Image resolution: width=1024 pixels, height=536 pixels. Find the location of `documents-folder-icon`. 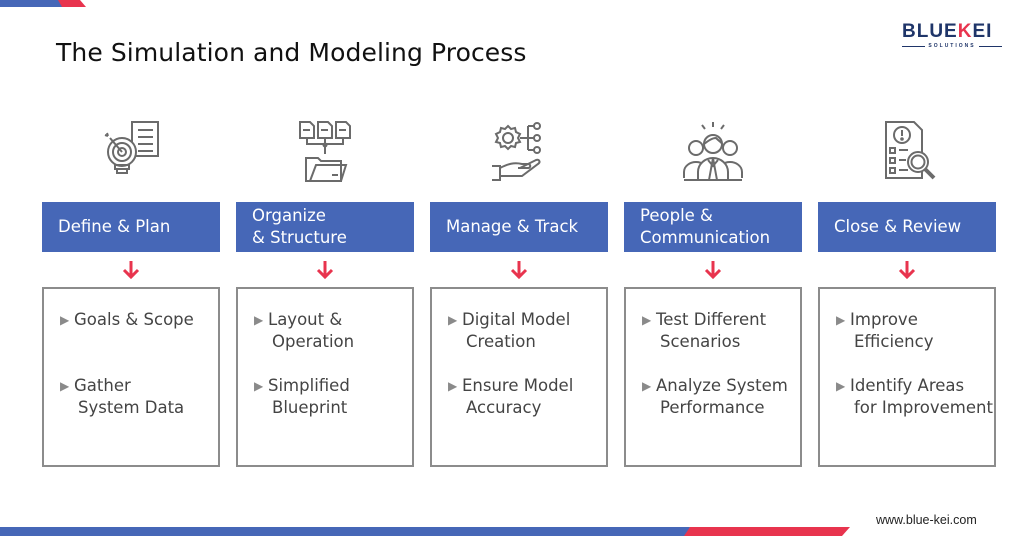

documents-folder-icon is located at coordinates (325, 151).